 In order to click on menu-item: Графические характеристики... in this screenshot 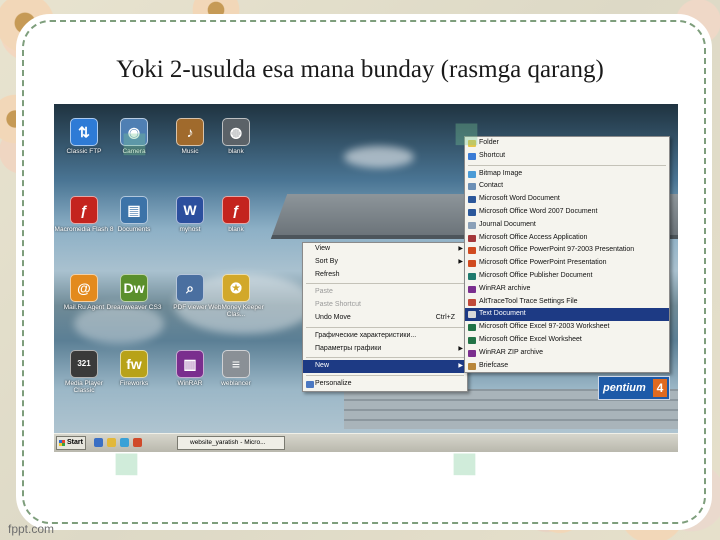, I will do `click(385, 336)`.